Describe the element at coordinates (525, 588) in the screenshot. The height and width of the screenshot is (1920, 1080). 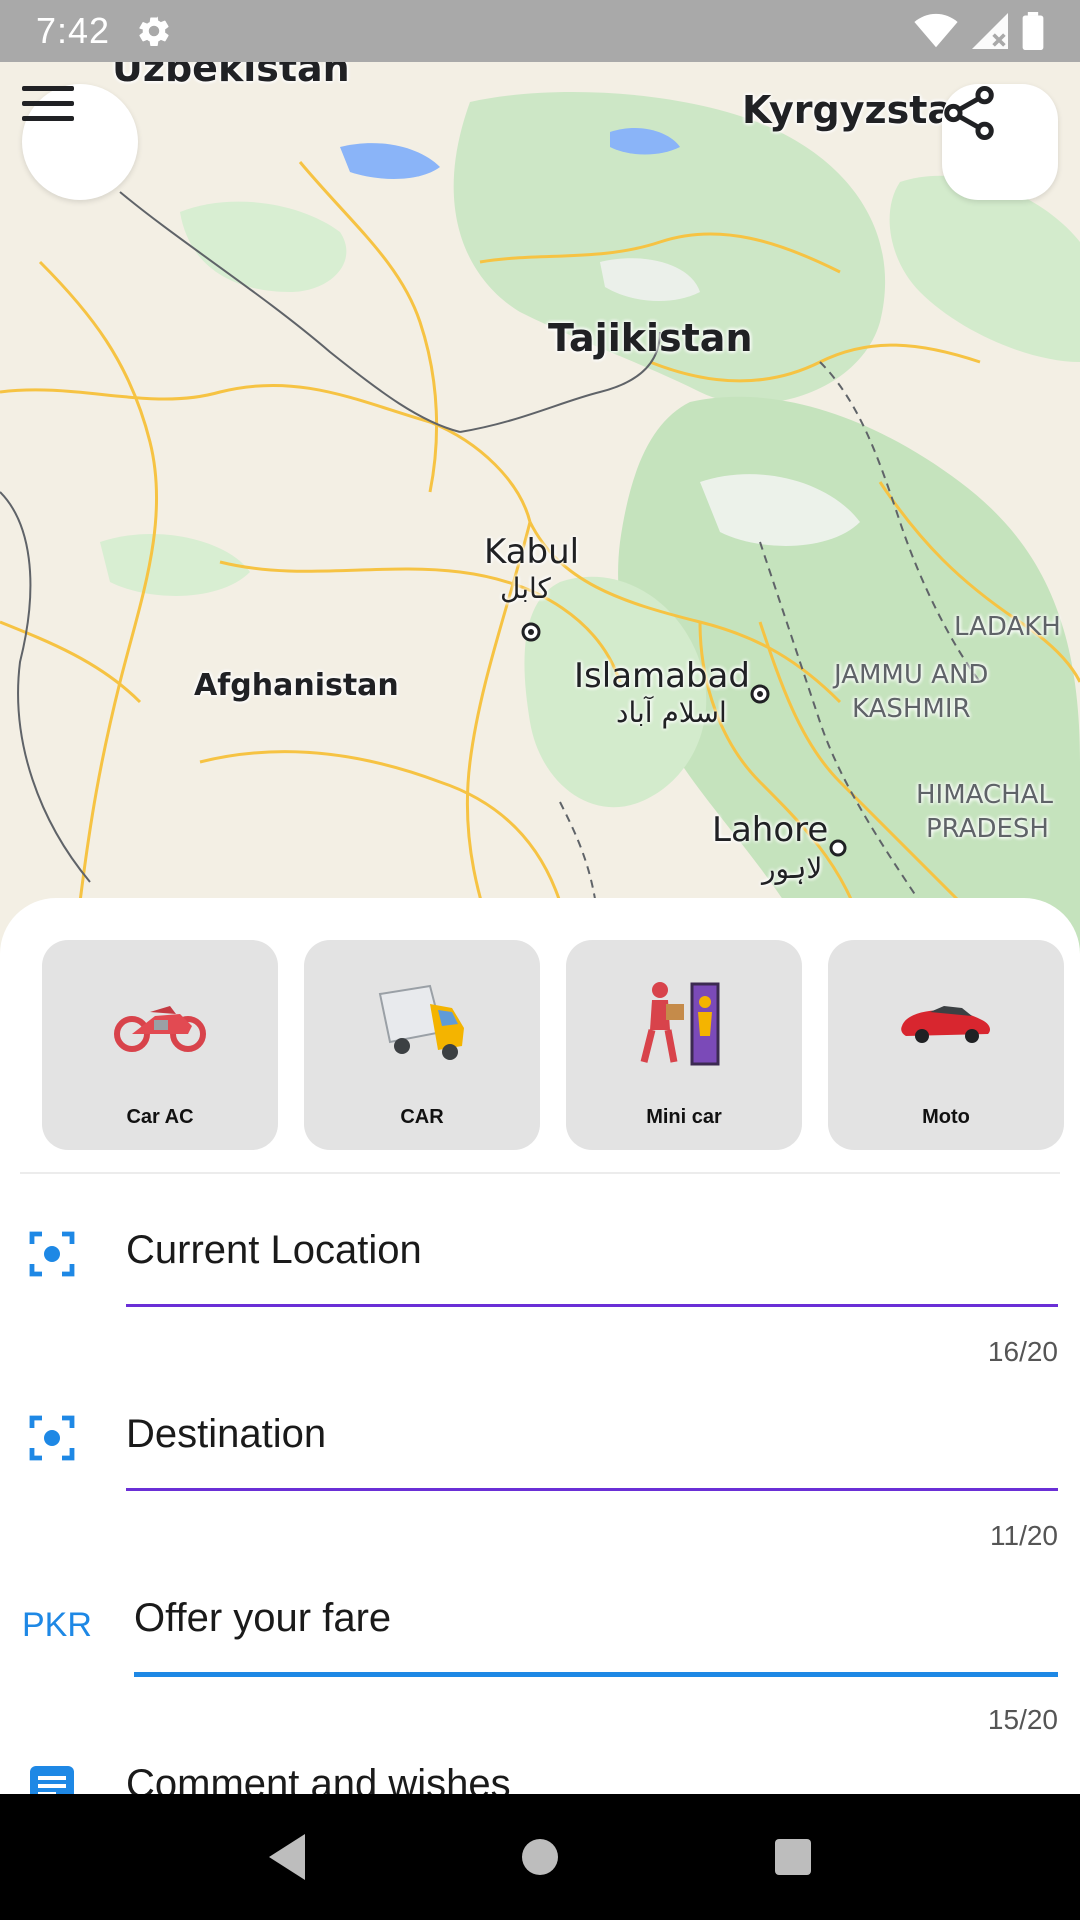
I see `map-label-kabul-native: کابل` at that location.